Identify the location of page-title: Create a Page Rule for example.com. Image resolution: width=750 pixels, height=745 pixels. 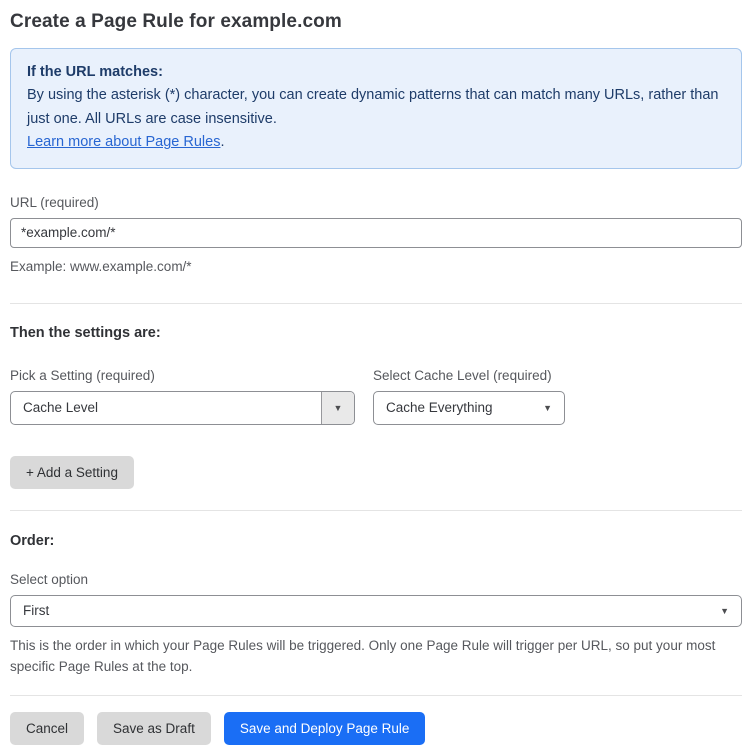
(176, 21).